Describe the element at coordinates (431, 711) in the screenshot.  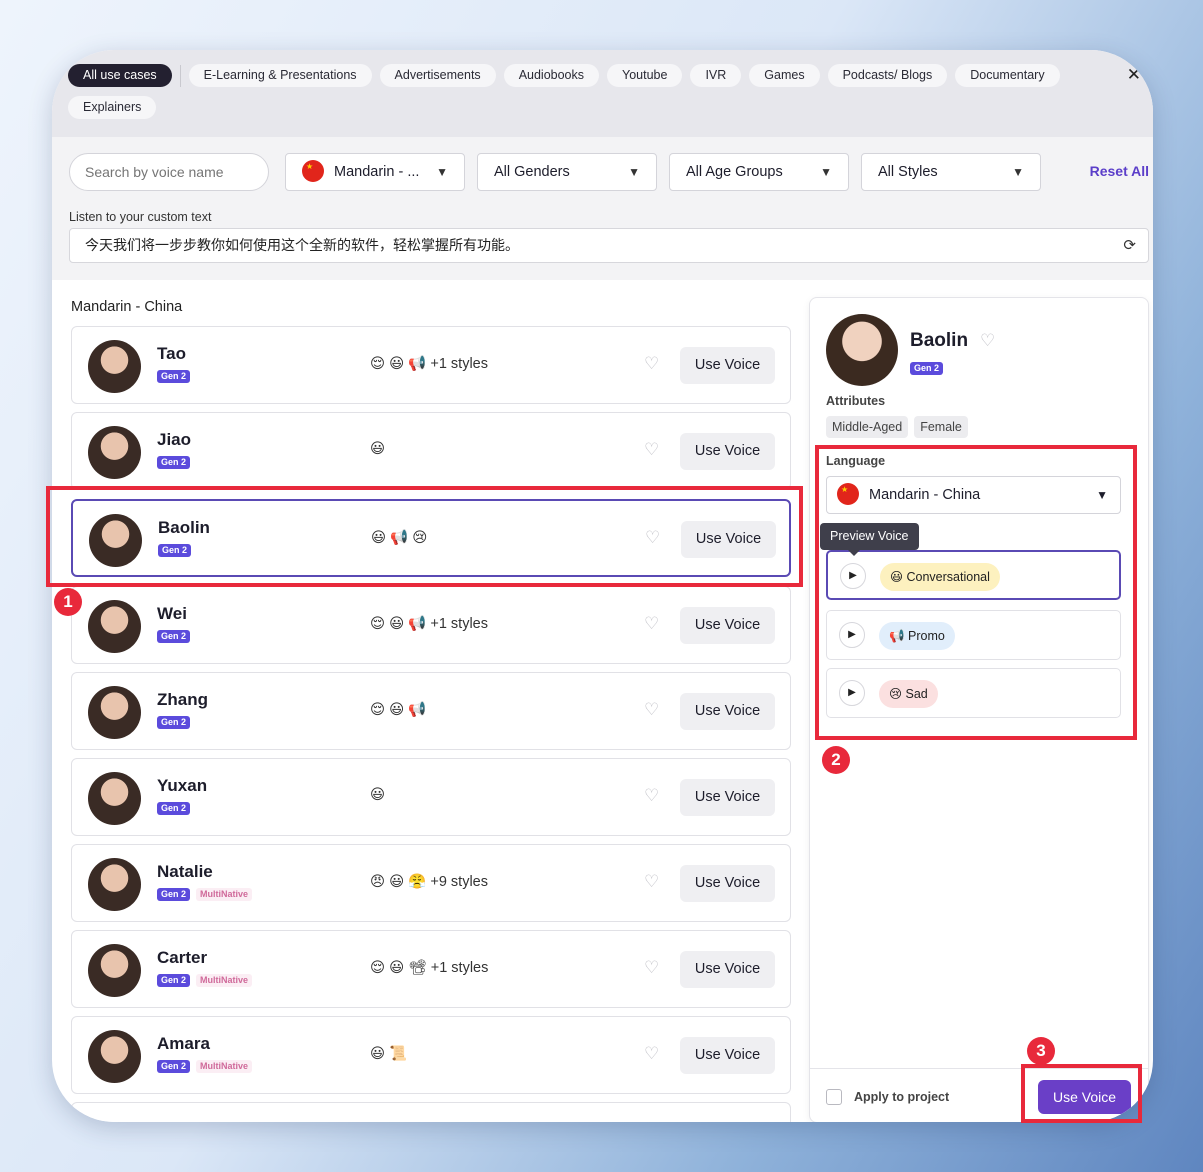
I see `voice-card-zhang: Zhang Gen 2 😌 😃 📢 ♡ Use Voice` at that location.